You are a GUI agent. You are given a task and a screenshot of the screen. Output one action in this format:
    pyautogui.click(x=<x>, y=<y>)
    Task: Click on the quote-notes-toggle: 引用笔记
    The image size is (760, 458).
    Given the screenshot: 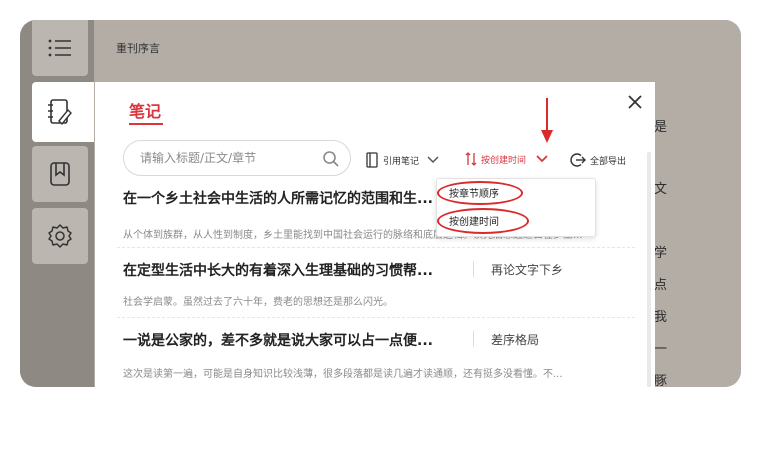 What is the action you would take?
    pyautogui.click(x=402, y=160)
    